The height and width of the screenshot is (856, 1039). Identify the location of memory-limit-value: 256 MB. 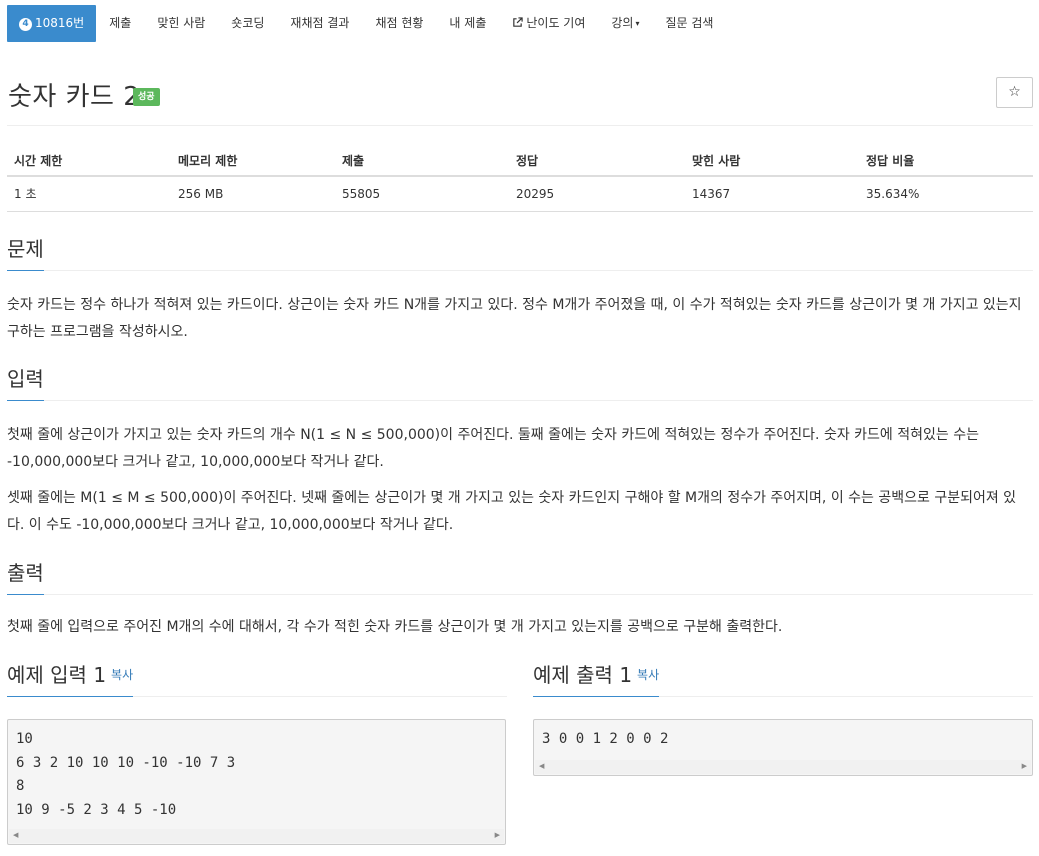
(253, 194).